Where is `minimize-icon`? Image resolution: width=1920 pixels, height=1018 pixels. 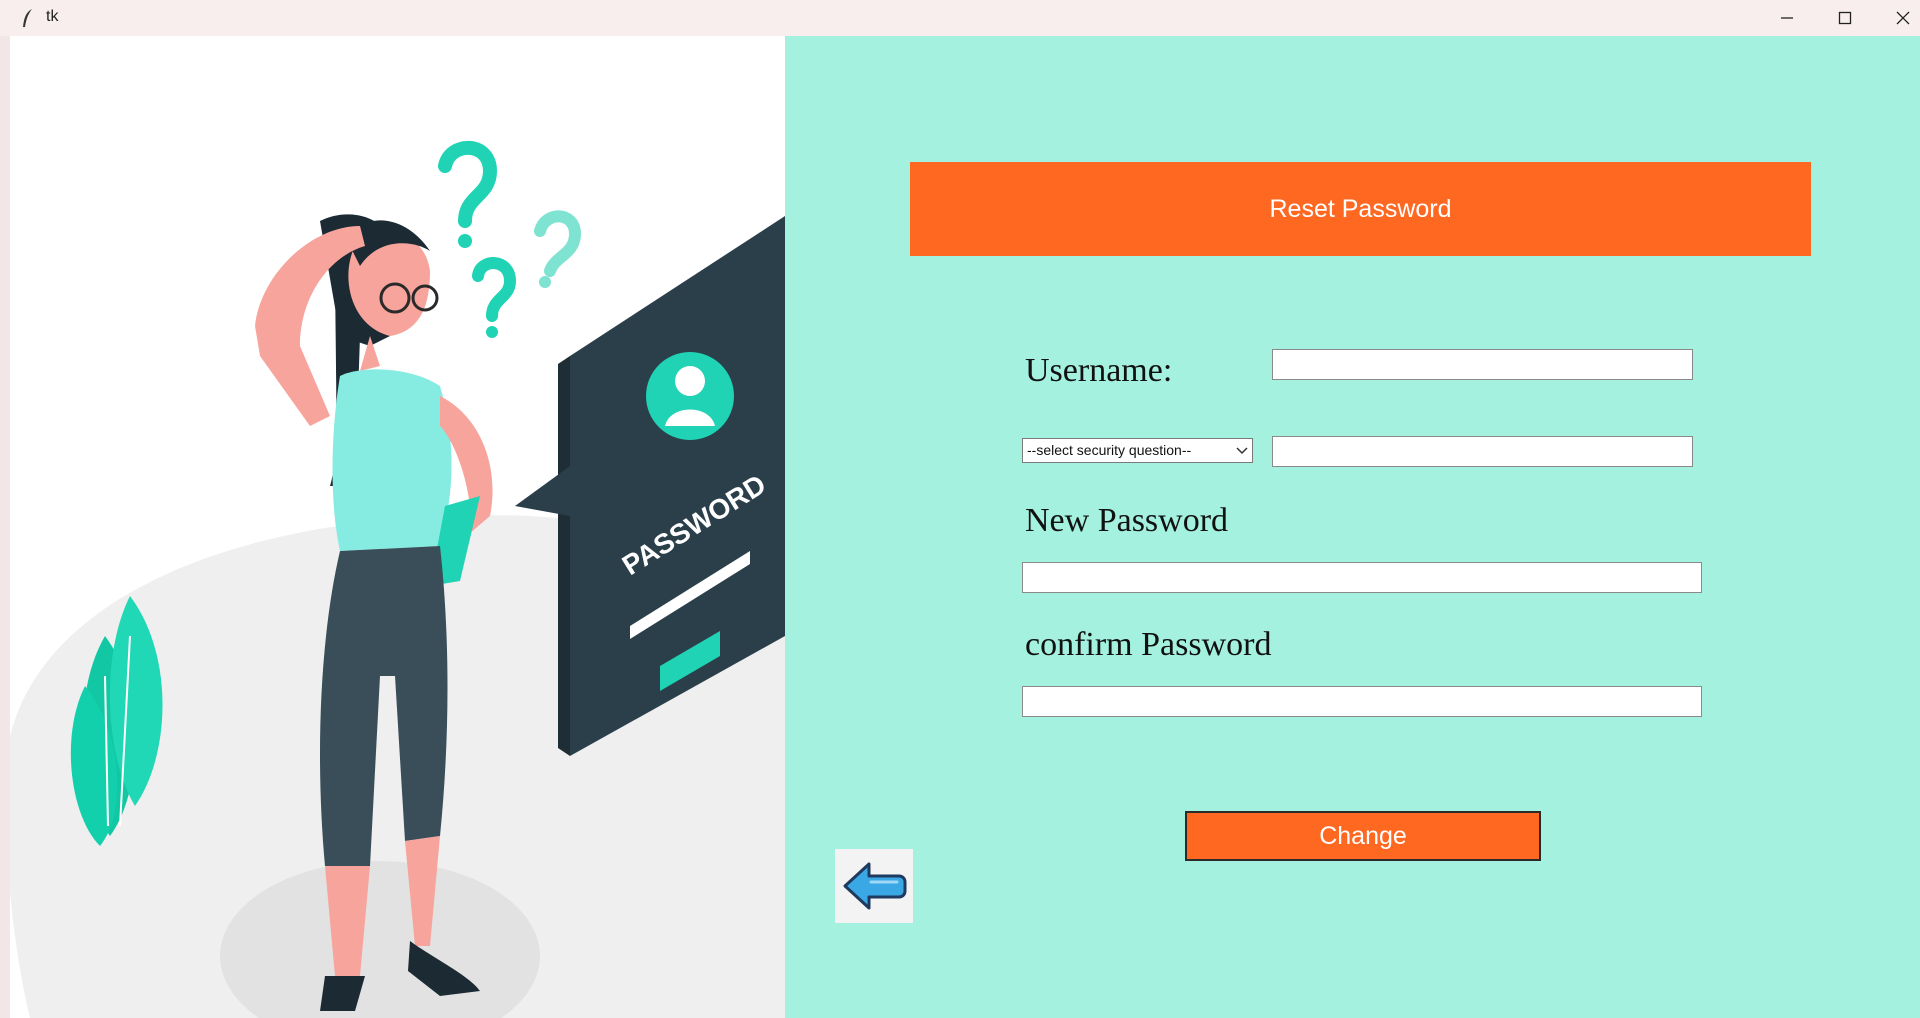 minimize-icon is located at coordinates (1787, 18).